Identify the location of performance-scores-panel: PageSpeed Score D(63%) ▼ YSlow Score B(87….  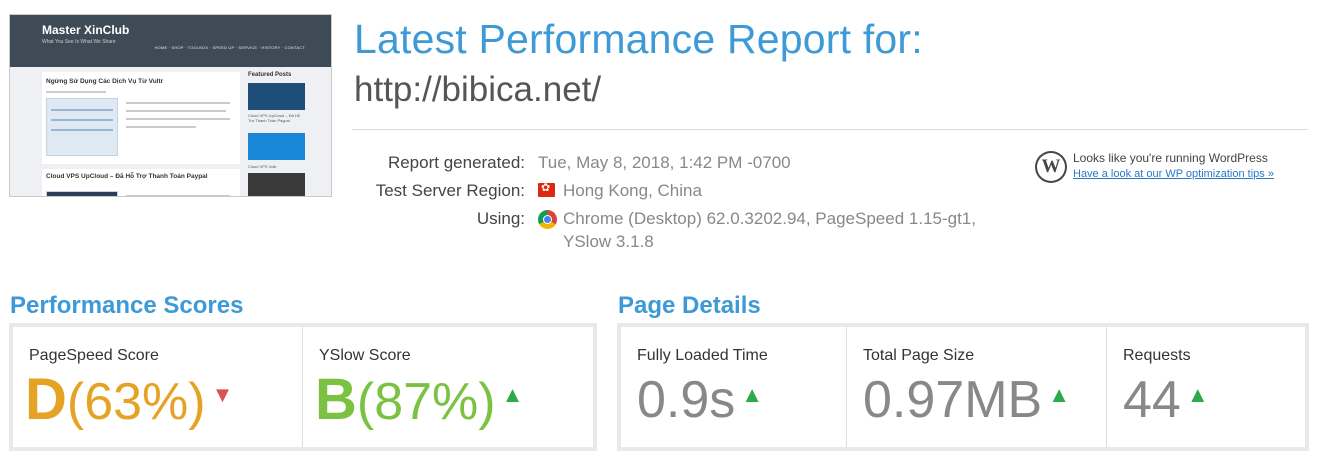
(303, 387).